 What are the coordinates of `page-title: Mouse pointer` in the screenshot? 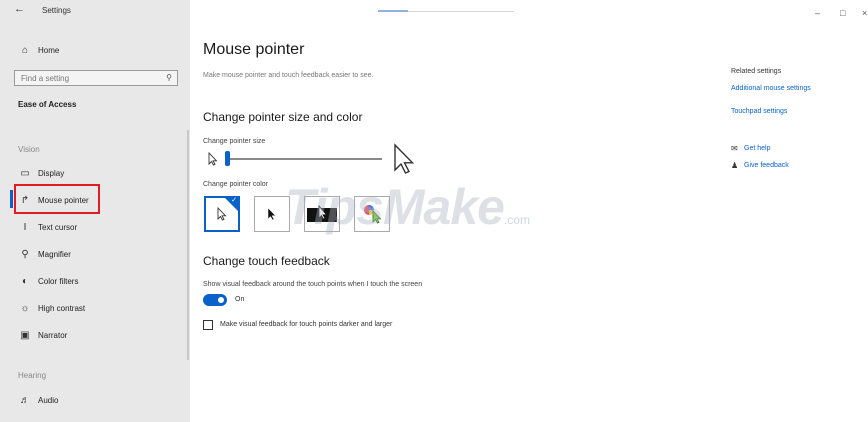 It's located at (254, 49).